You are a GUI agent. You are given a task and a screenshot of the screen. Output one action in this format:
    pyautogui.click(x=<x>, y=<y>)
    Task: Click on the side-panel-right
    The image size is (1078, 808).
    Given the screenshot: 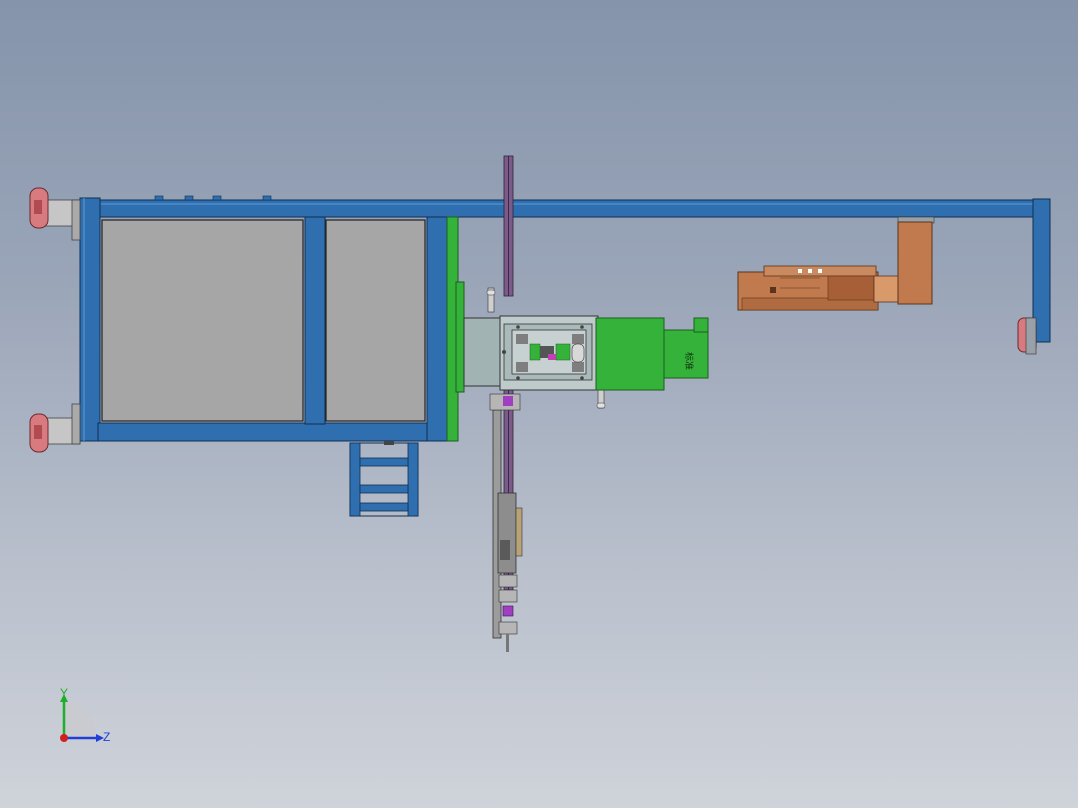 What is the action you would take?
    pyautogui.click(x=375, y=320)
    